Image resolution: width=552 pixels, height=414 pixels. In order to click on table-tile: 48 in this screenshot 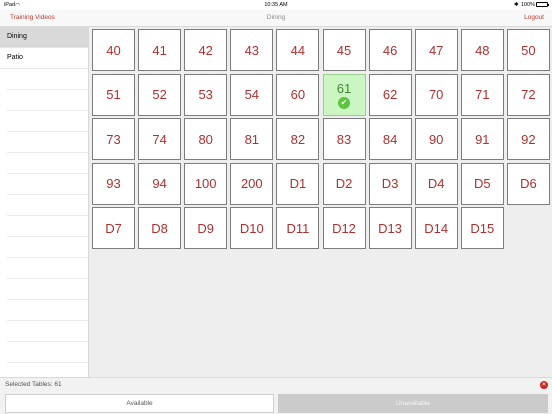, I will do `click(482, 50)`.